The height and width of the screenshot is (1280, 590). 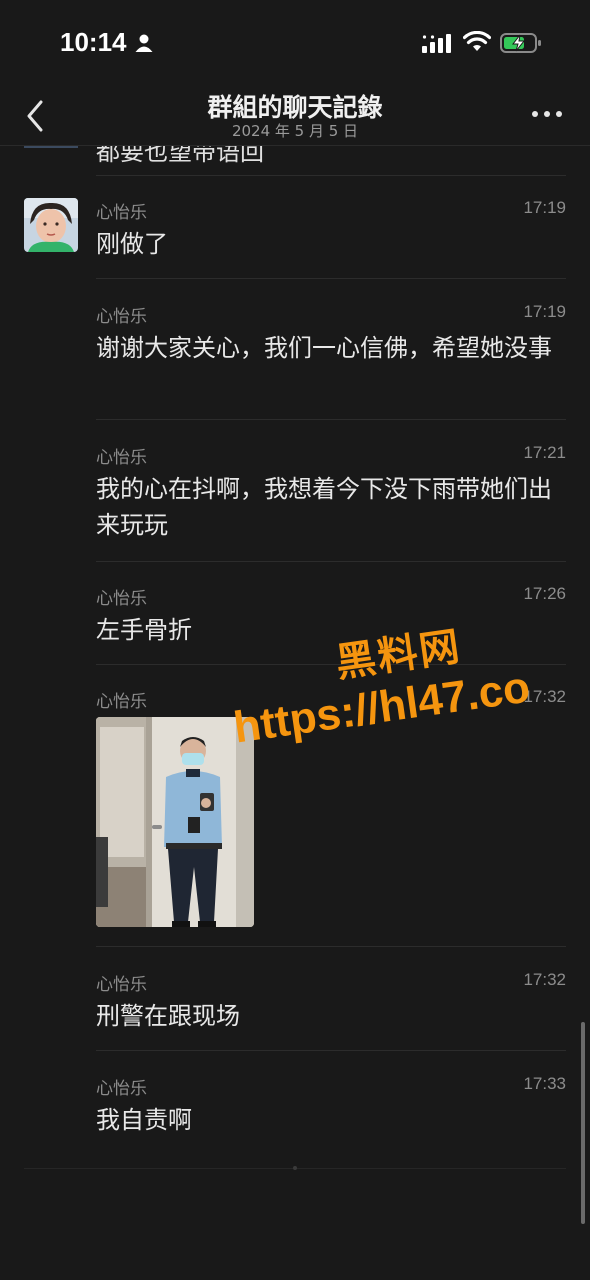 What do you see at coordinates (180, 156) in the screenshot?
I see `message-text: 都要也望带语回` at bounding box center [180, 156].